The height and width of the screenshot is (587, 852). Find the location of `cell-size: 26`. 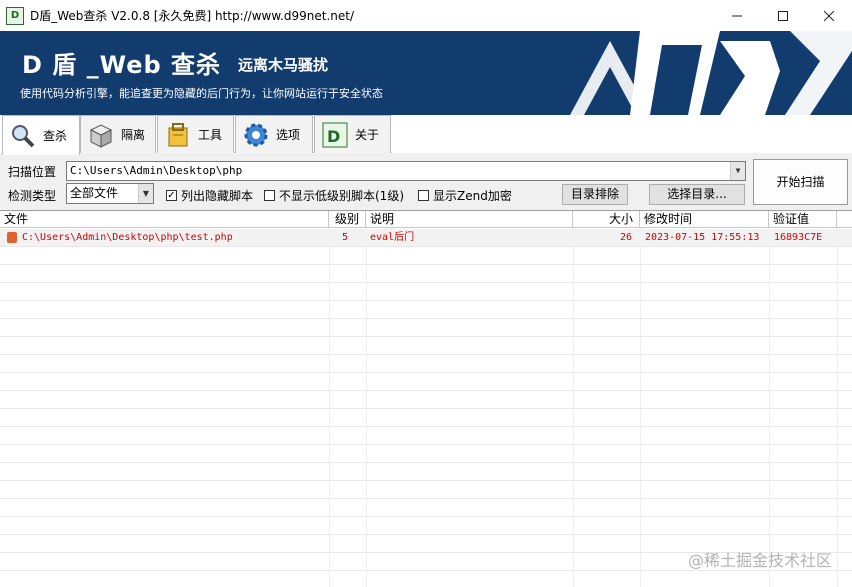

cell-size: 26 is located at coordinates (626, 237).